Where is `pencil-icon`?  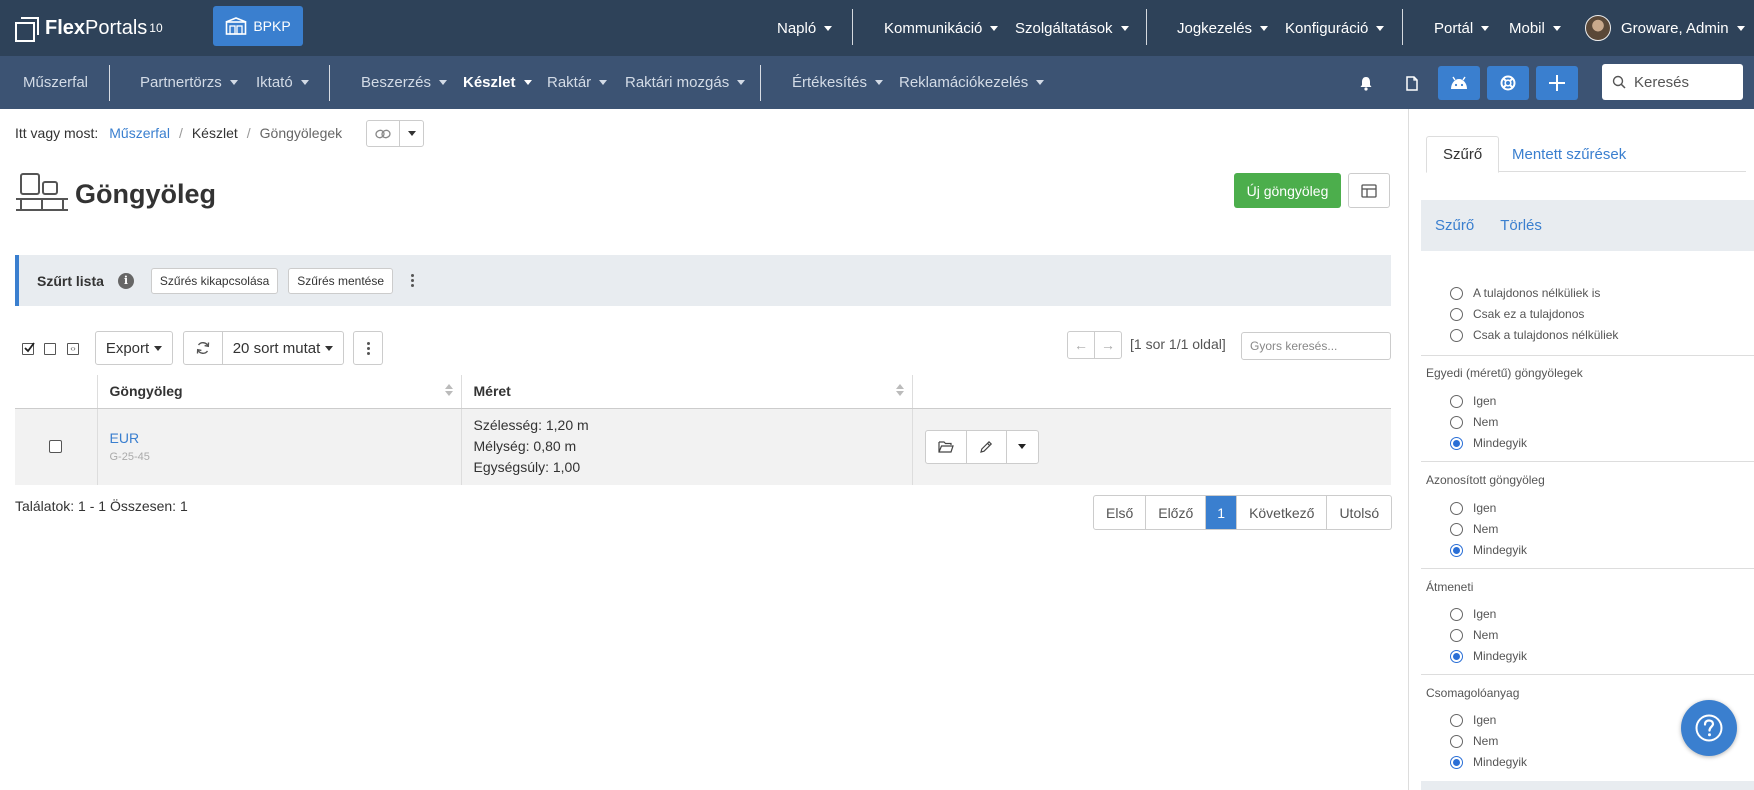 pencil-icon is located at coordinates (986, 446).